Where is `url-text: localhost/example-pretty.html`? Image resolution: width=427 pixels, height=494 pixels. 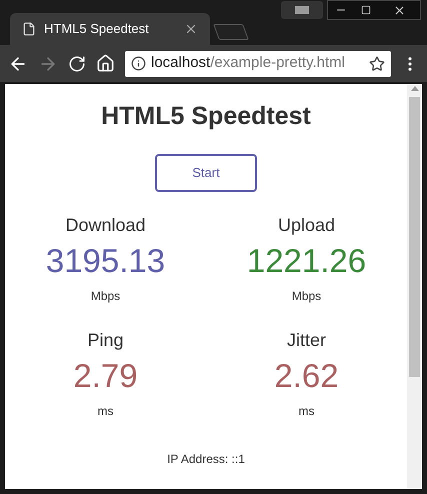 url-text: localhost/example-pretty.html is located at coordinates (248, 63).